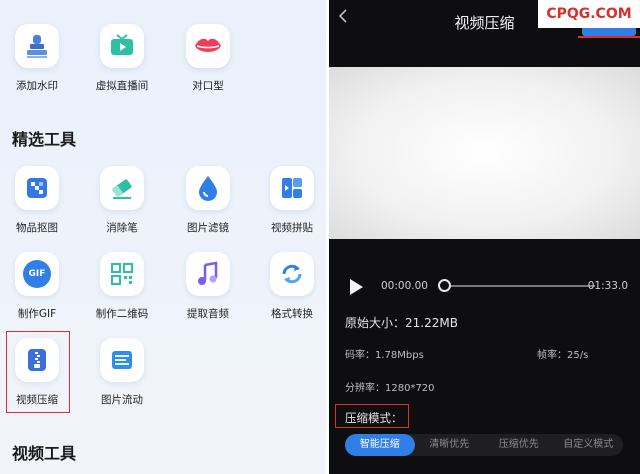  I want to click on image-cutout-icon, so click(37, 188).